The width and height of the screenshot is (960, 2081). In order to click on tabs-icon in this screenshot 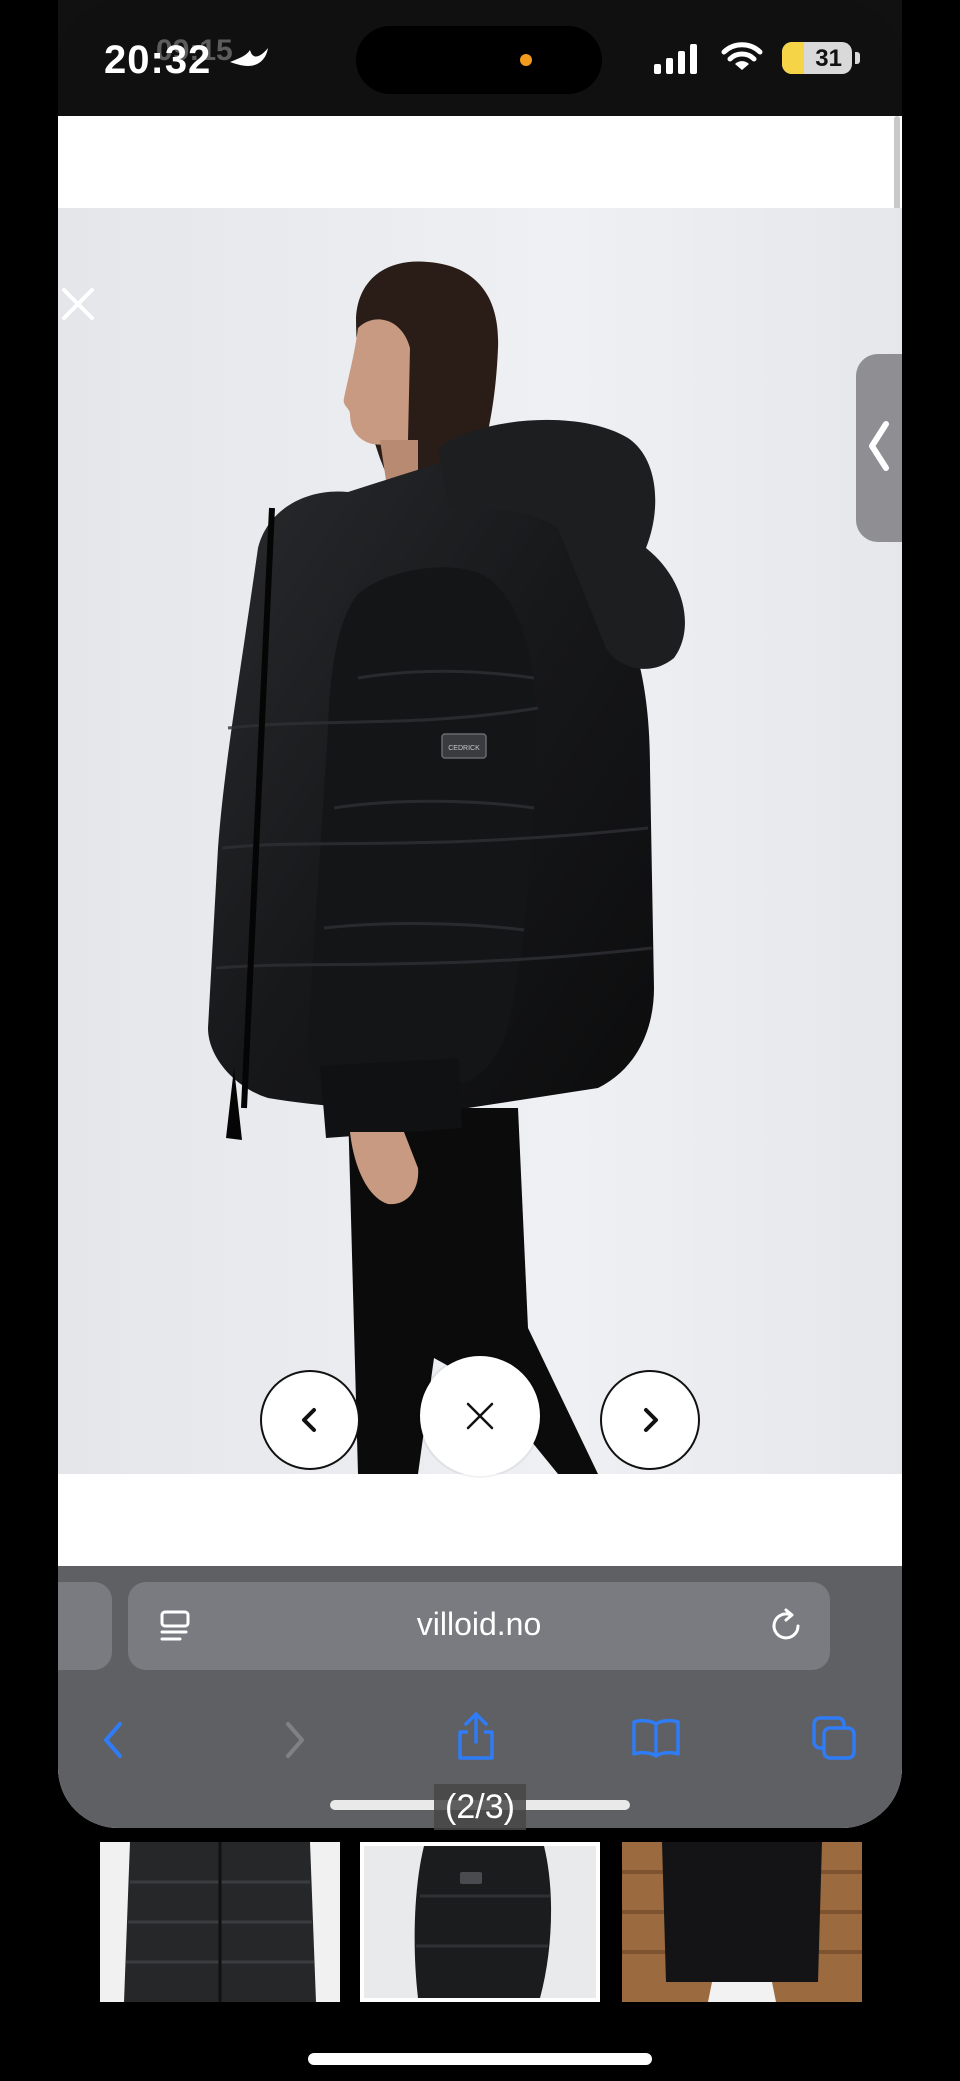, I will do `click(834, 1738)`.